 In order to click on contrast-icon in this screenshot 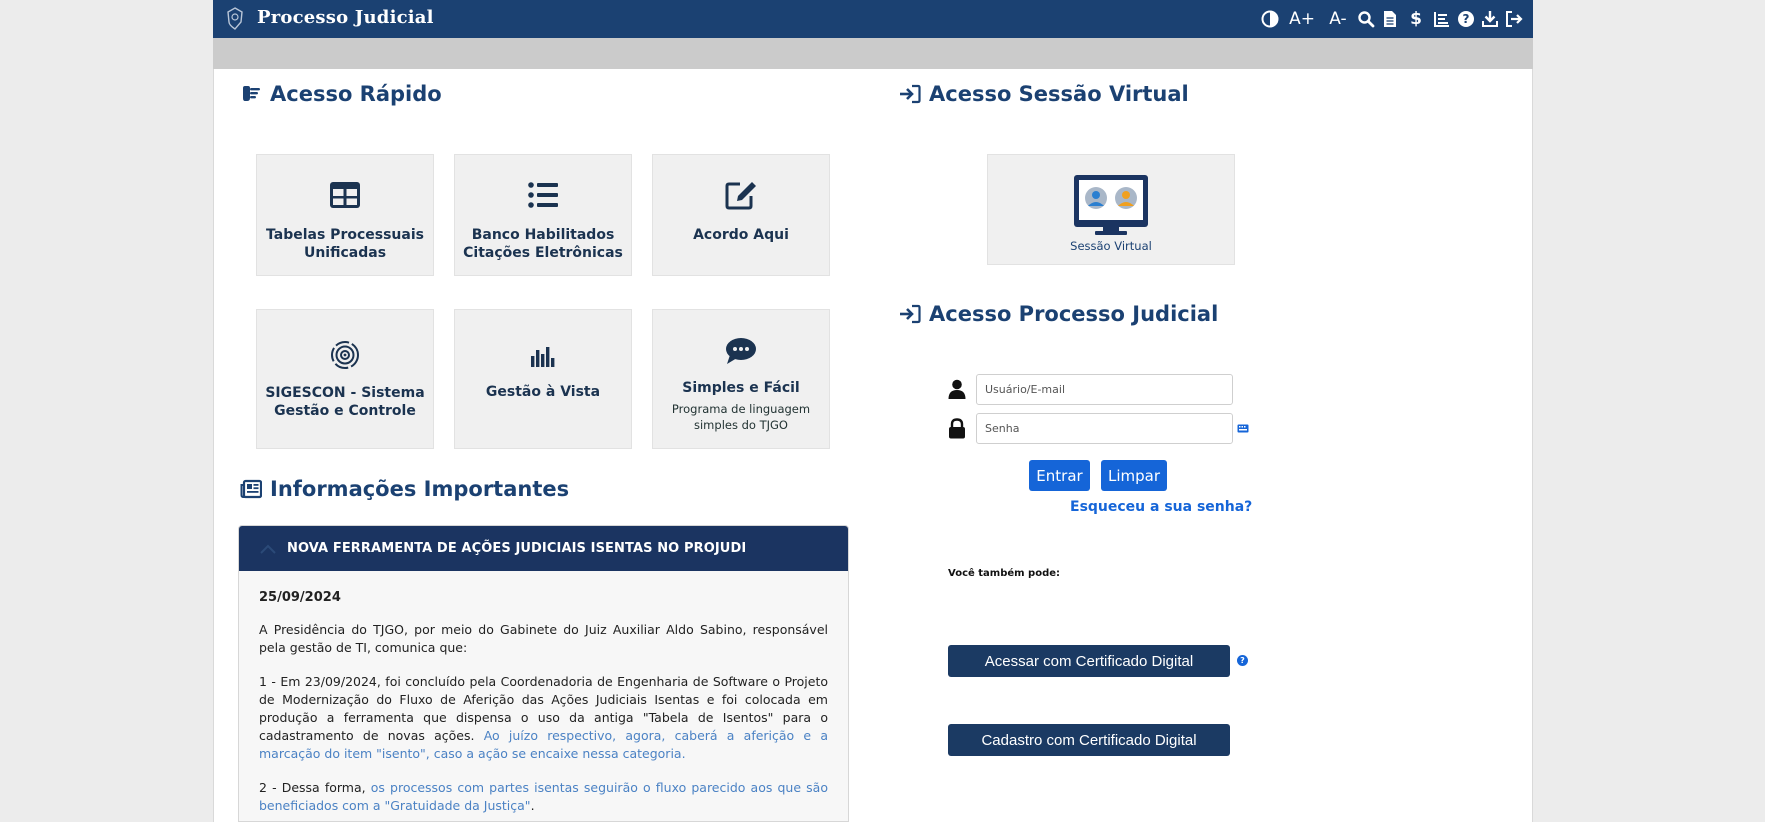, I will do `click(1270, 19)`.